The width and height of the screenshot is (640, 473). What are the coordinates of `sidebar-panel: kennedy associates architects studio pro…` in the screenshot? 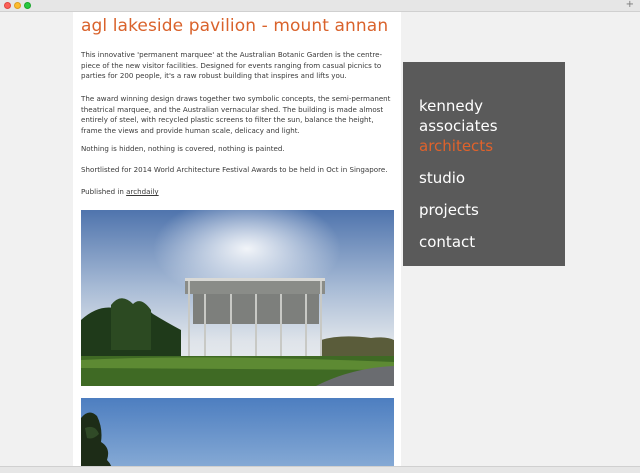 It's located at (484, 164).